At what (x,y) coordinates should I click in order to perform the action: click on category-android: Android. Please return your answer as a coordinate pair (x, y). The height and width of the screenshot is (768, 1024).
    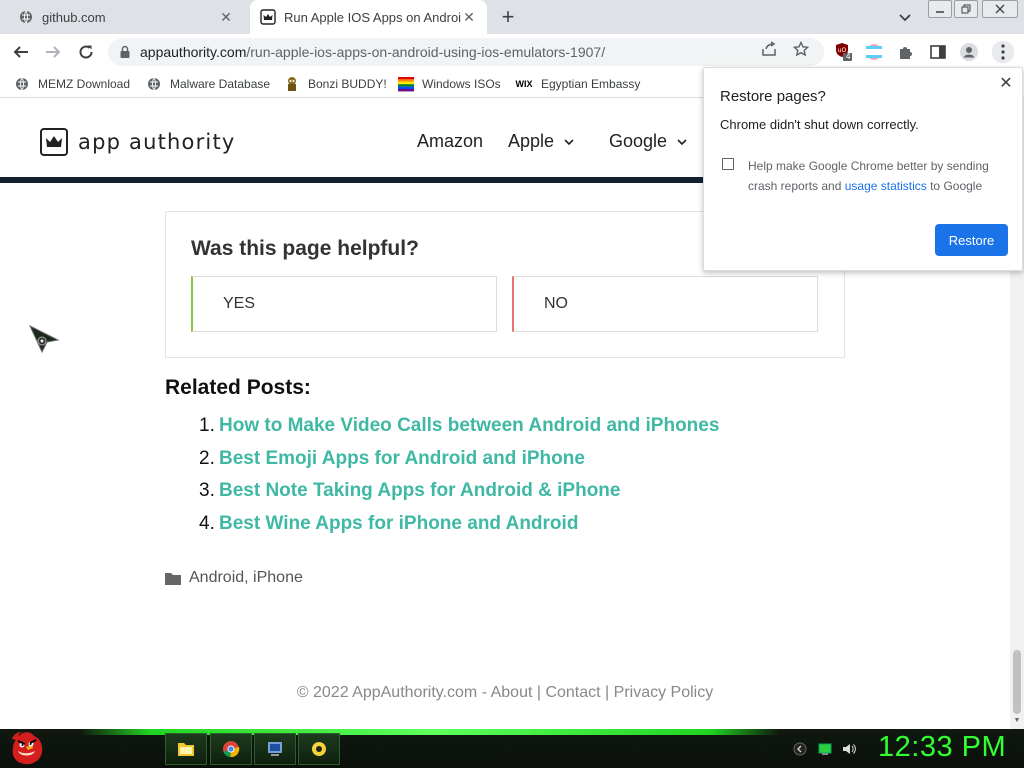
    Looking at the image, I should click on (216, 578).